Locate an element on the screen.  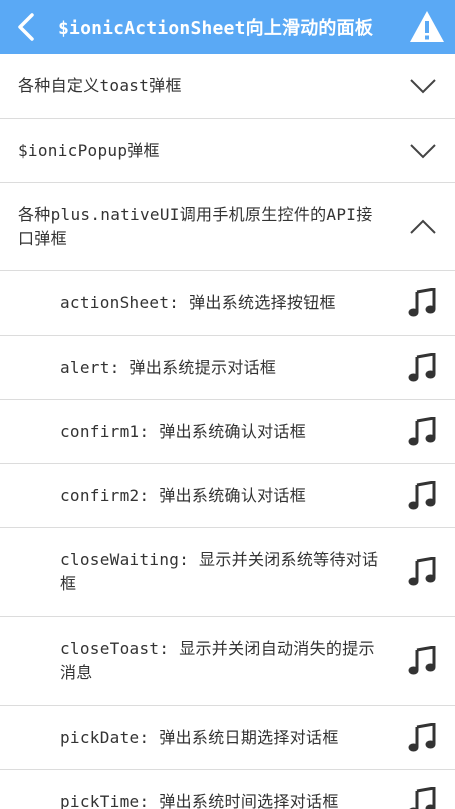
list-item-pickdate: pickDate: 弹出系统日期选择对话框 is located at coordinates (227, 738).